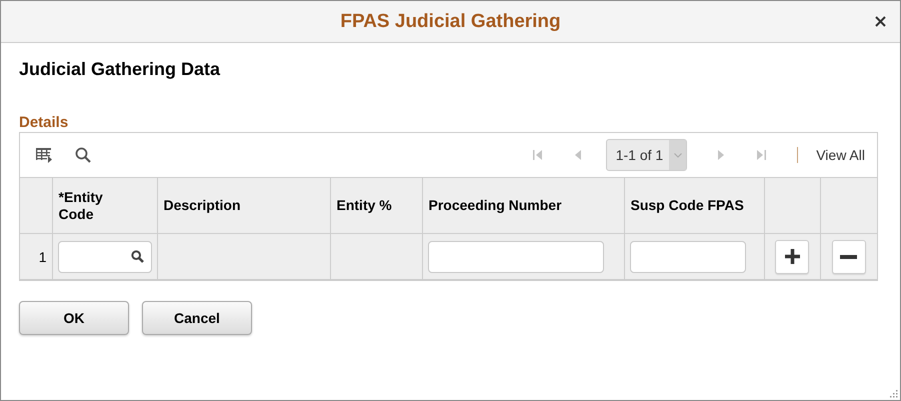  What do you see at coordinates (880, 21) in the screenshot?
I see `close-icon` at bounding box center [880, 21].